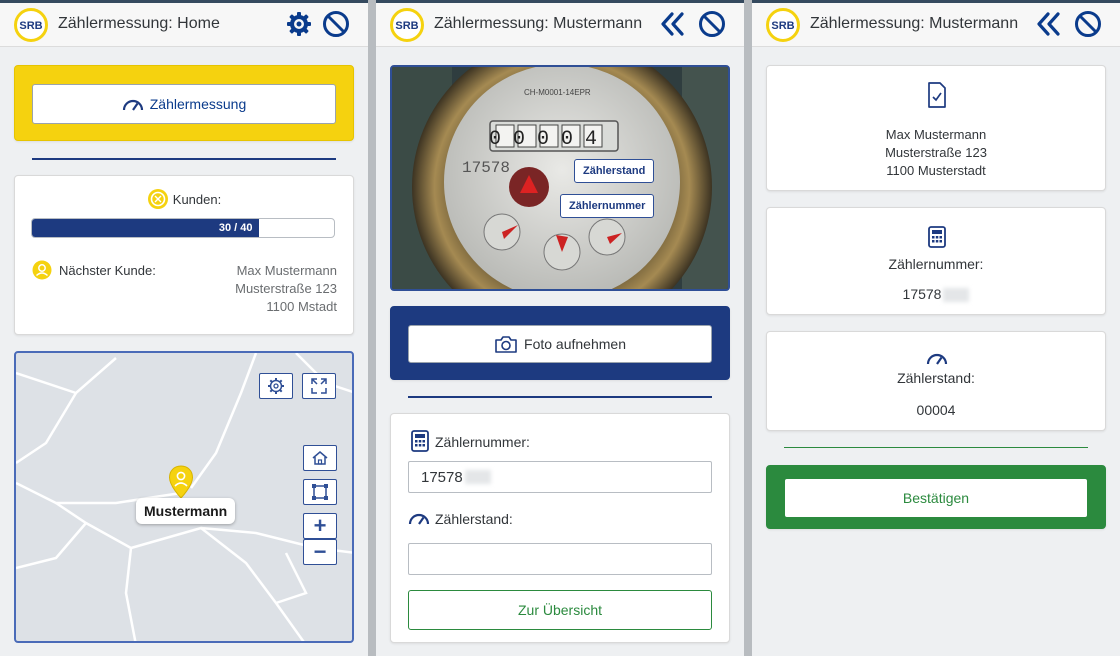  Describe the element at coordinates (145, 228) in the screenshot. I see `progress-fill: 30 / 40` at that location.